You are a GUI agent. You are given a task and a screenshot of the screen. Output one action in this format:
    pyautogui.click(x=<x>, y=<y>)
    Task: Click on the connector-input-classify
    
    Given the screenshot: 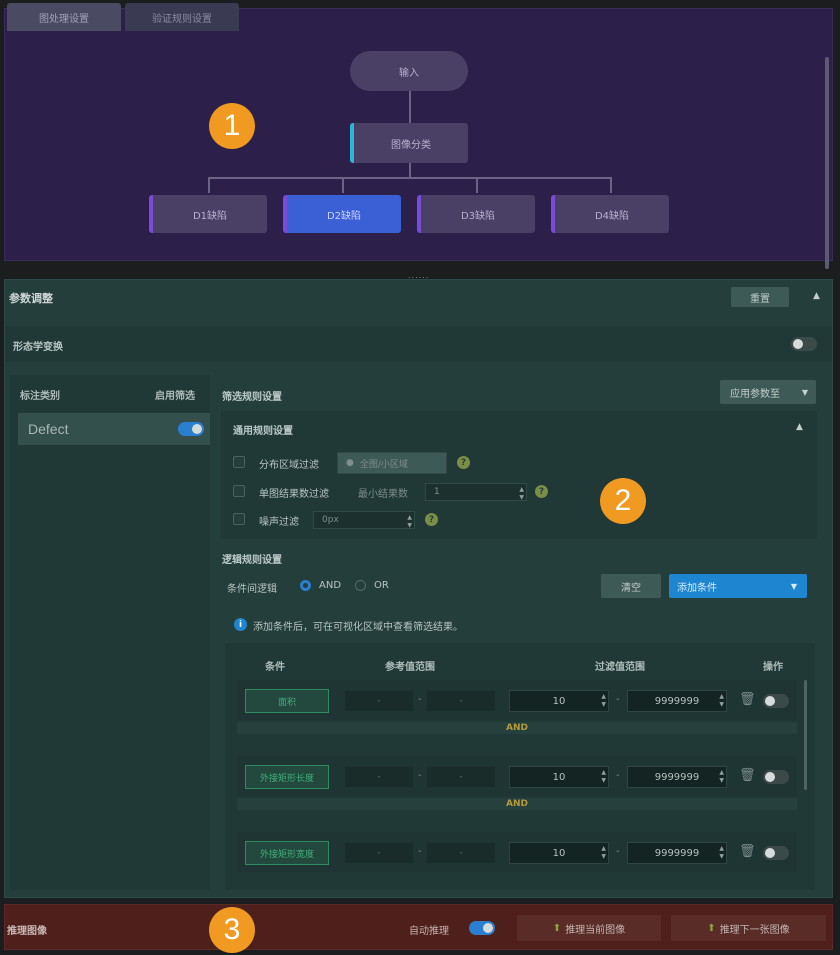 What is the action you would take?
    pyautogui.click(x=410, y=107)
    